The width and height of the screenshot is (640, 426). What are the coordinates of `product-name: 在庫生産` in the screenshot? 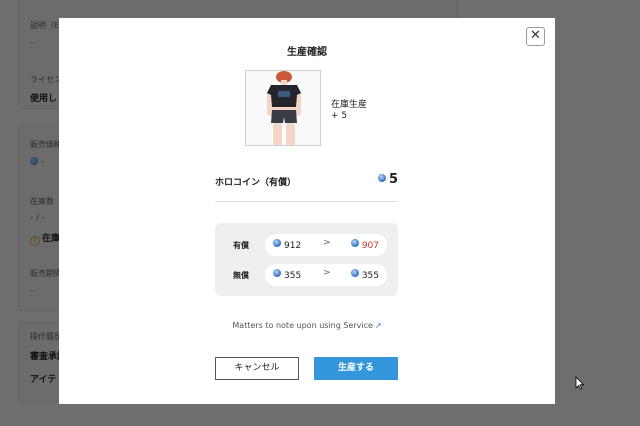 It's located at (349, 105).